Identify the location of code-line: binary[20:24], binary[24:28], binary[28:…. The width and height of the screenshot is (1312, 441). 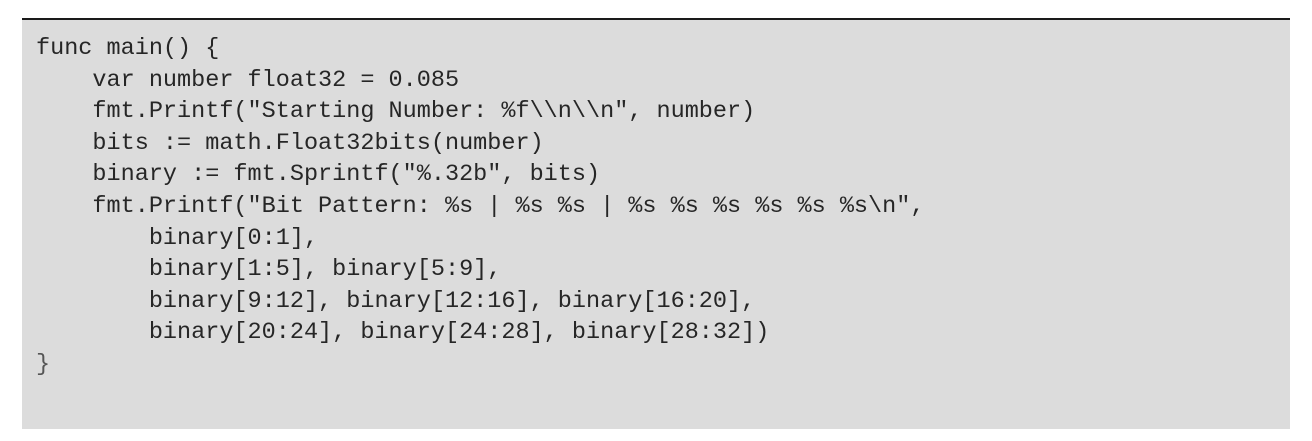
(403, 333).